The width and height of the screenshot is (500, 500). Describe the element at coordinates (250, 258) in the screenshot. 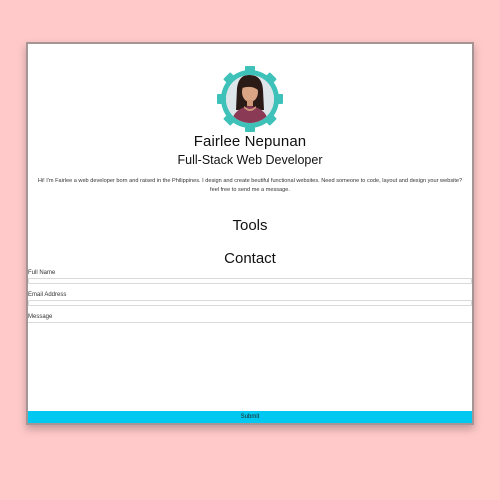

I see `contact-heading: Contact` at that location.